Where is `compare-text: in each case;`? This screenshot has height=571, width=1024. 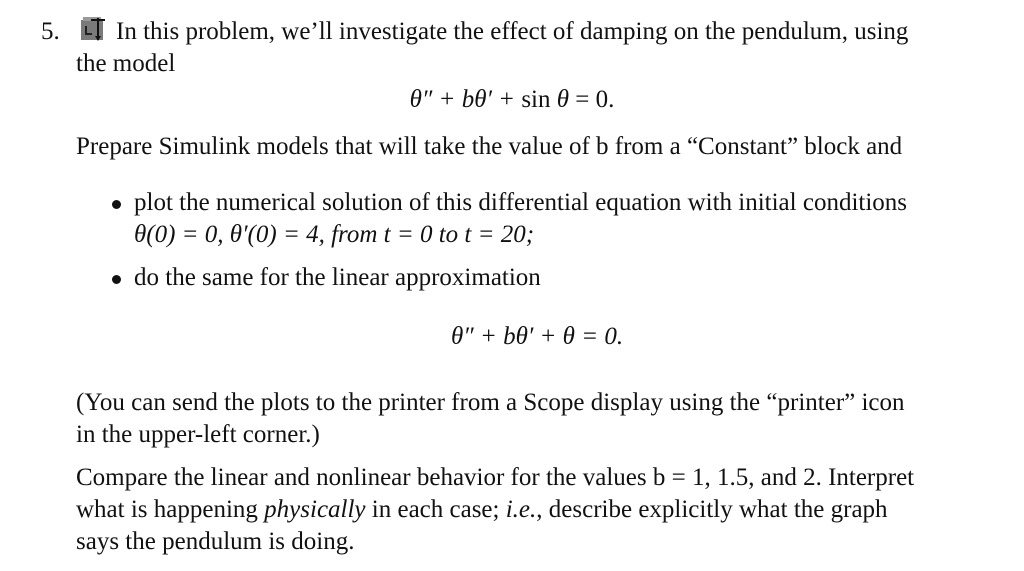
compare-text: in each case; is located at coordinates (435, 509).